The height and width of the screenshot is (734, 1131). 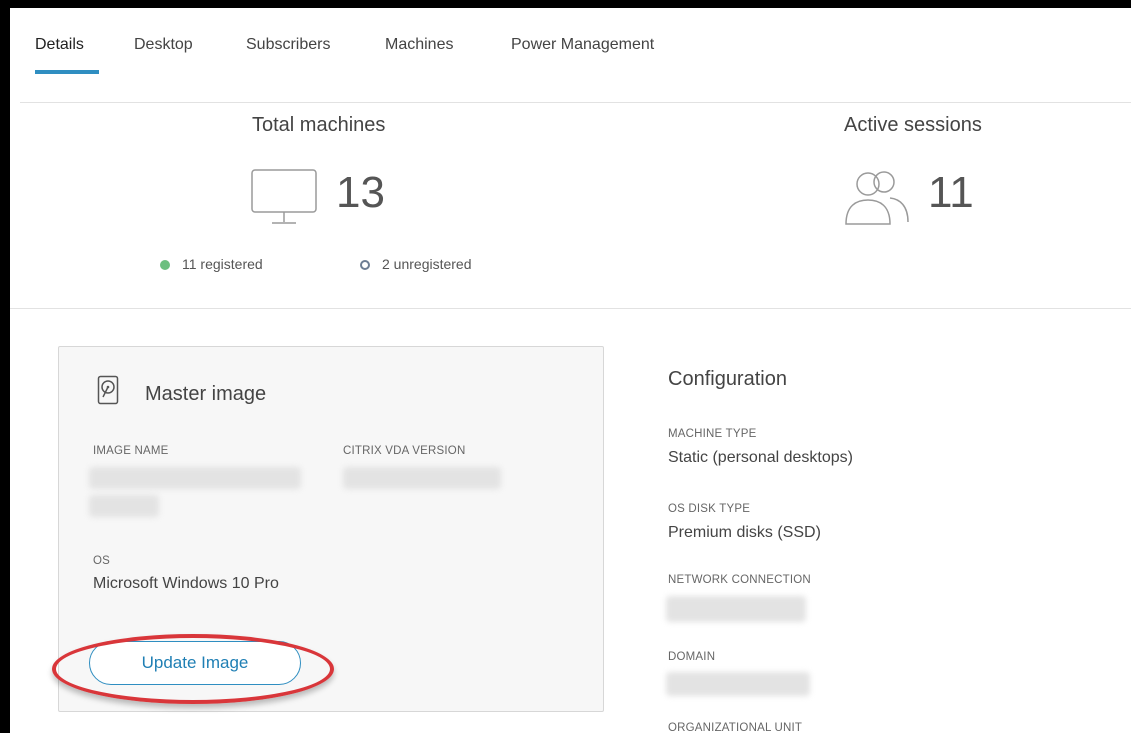 What do you see at coordinates (222, 264) in the screenshot?
I see `registered-count: 11 registered` at bounding box center [222, 264].